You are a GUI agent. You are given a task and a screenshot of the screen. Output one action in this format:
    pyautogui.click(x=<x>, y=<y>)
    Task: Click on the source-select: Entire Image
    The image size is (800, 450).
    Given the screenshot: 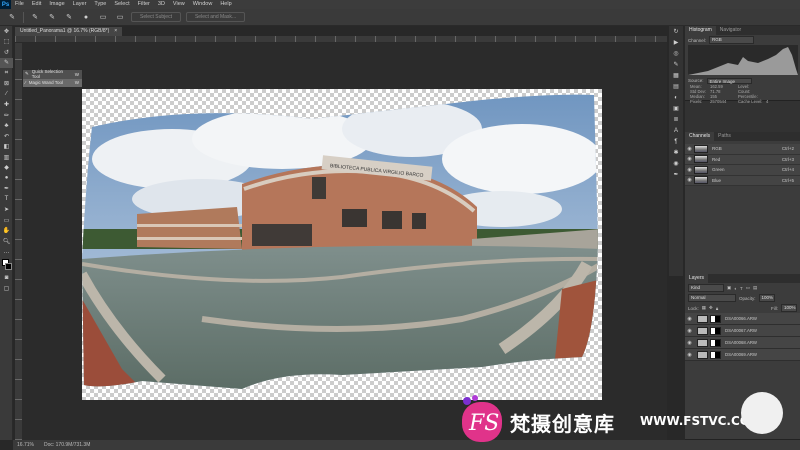 What is the action you would take?
    pyautogui.click(x=729, y=80)
    